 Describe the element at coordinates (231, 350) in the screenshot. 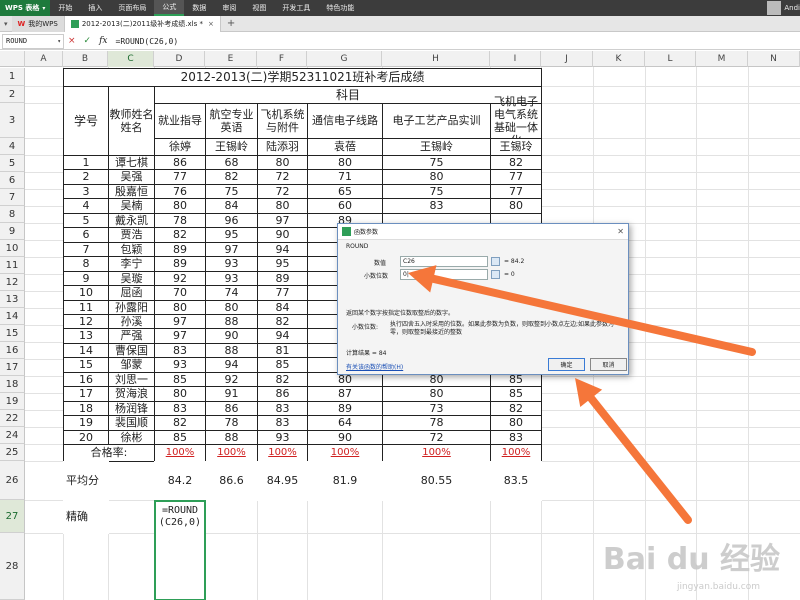

I see `score-cell: 88` at that location.